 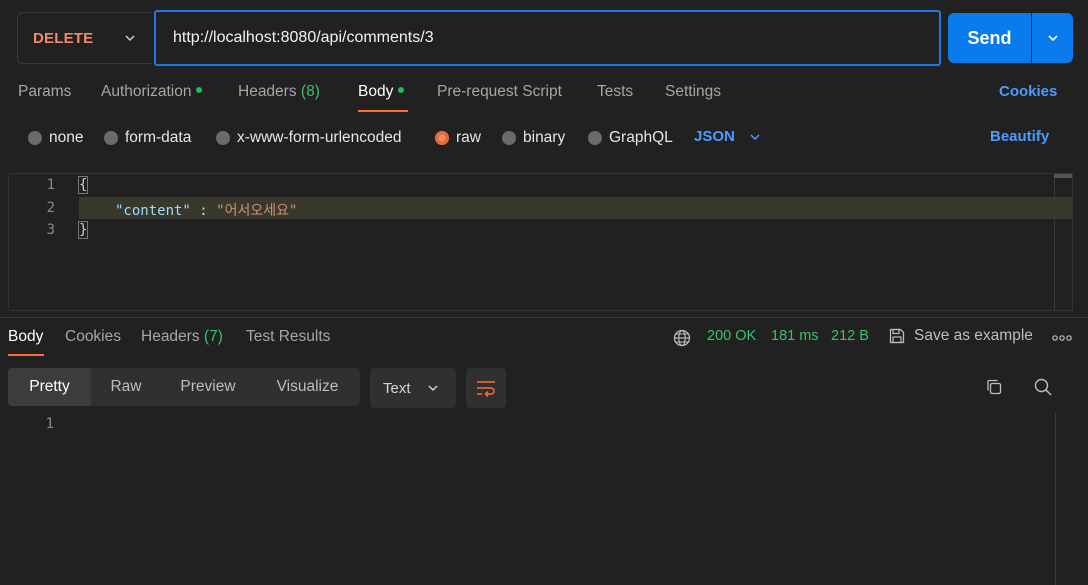 I want to click on tab-authorization: Authorization, so click(x=152, y=93).